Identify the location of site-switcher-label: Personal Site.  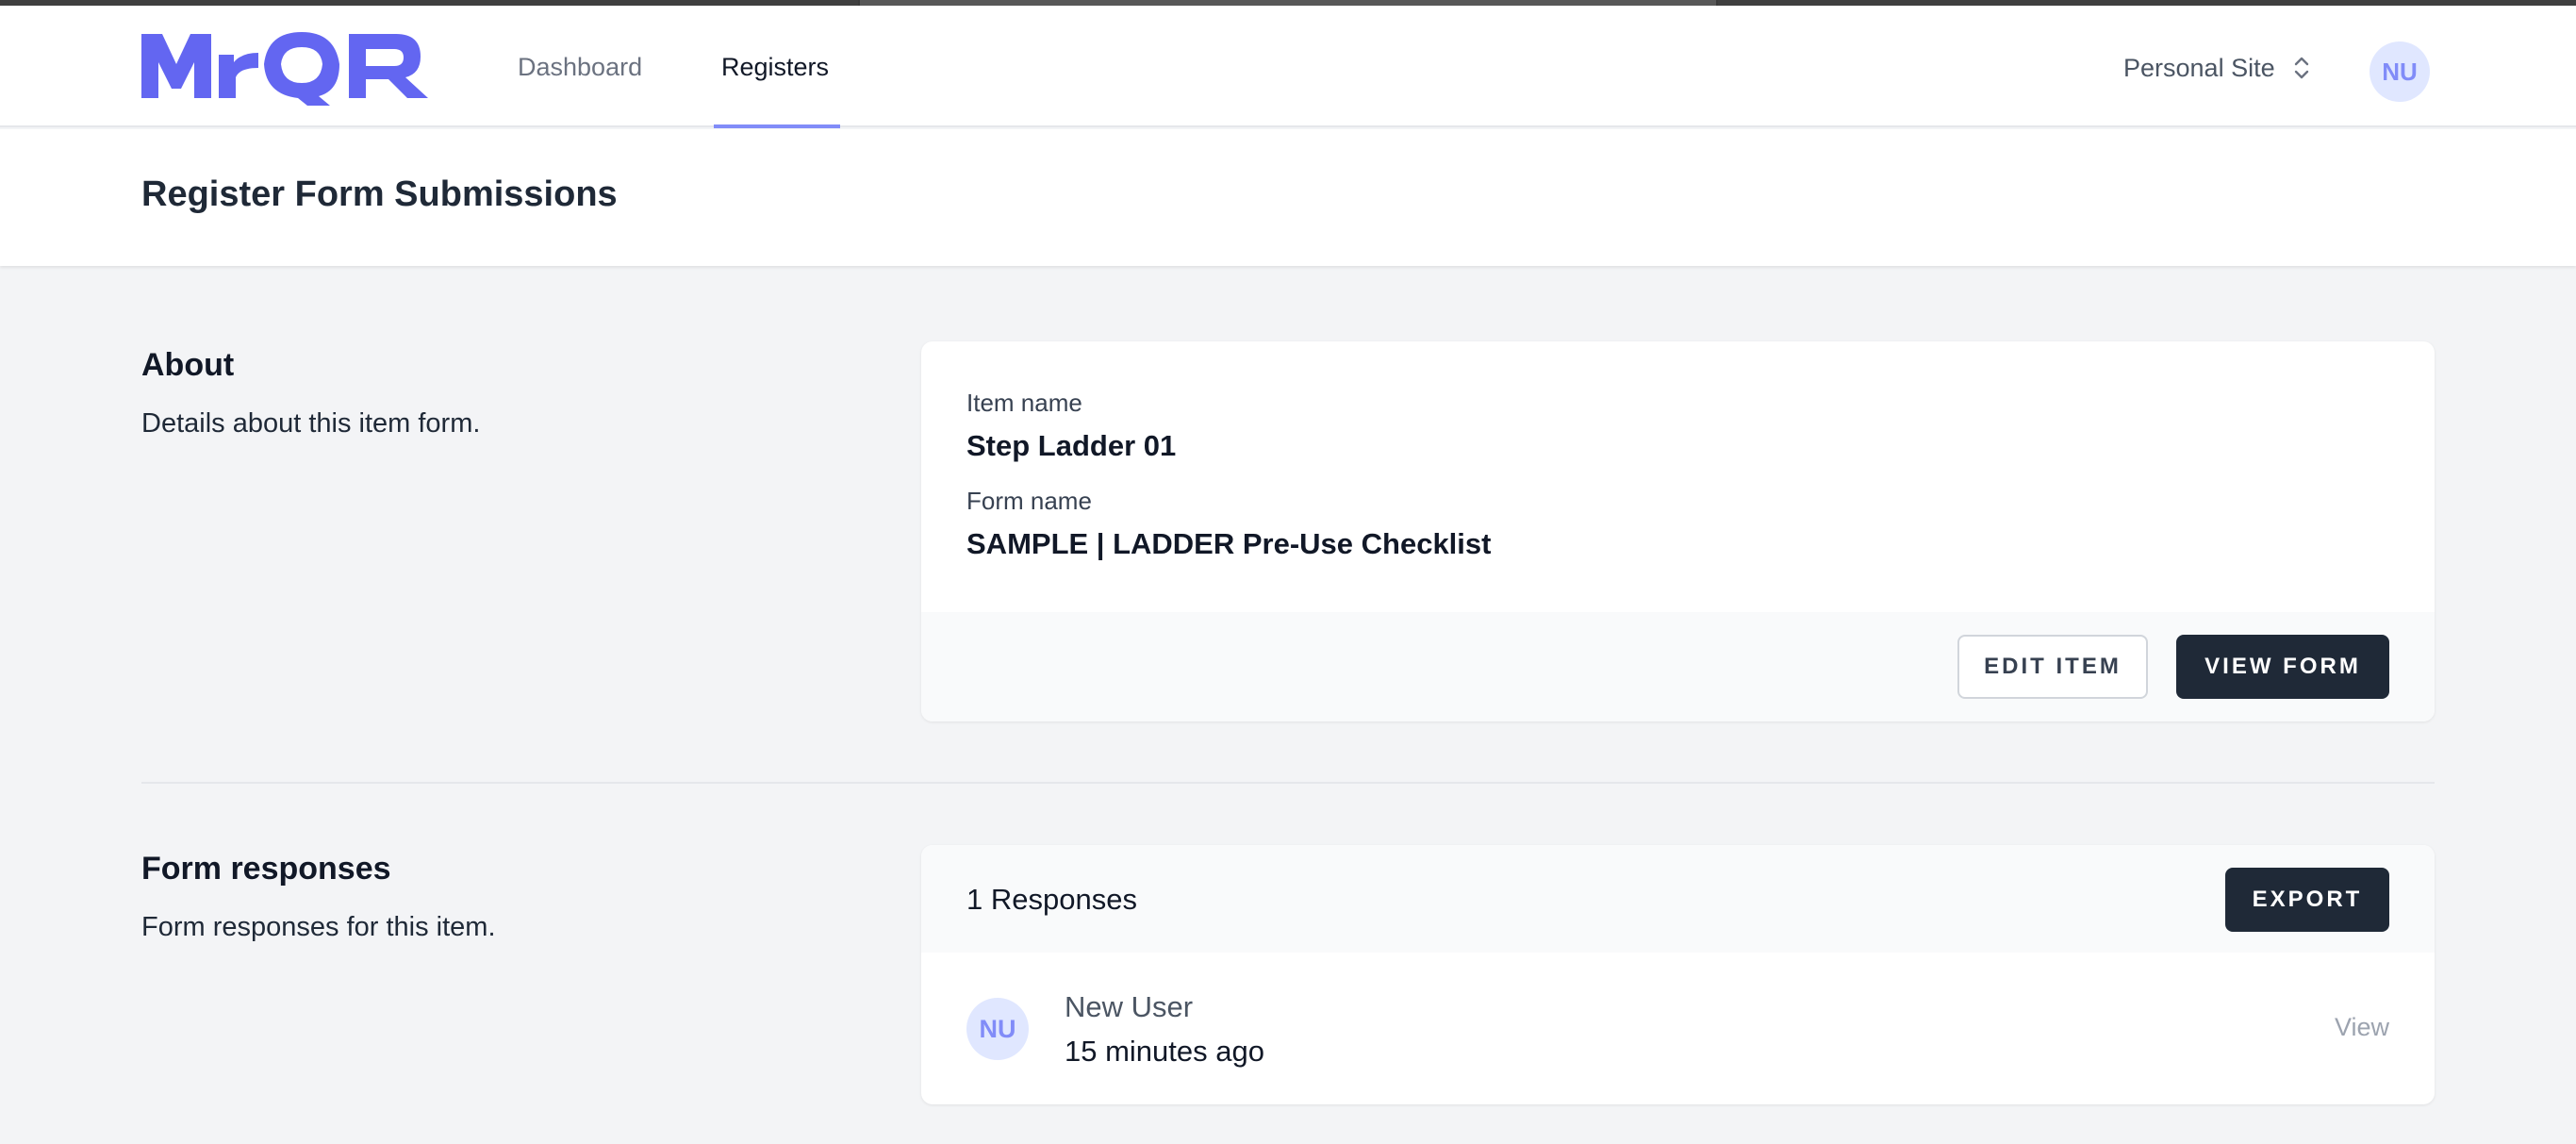
(2199, 68).